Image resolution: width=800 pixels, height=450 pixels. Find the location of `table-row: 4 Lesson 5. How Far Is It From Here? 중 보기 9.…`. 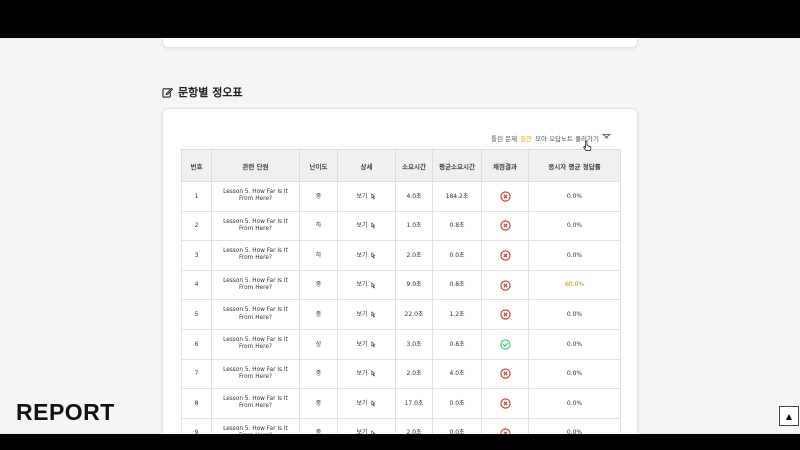

table-row: 4 Lesson 5. How Far Is It From Here? 중 보기 9.… is located at coordinates (401, 285).